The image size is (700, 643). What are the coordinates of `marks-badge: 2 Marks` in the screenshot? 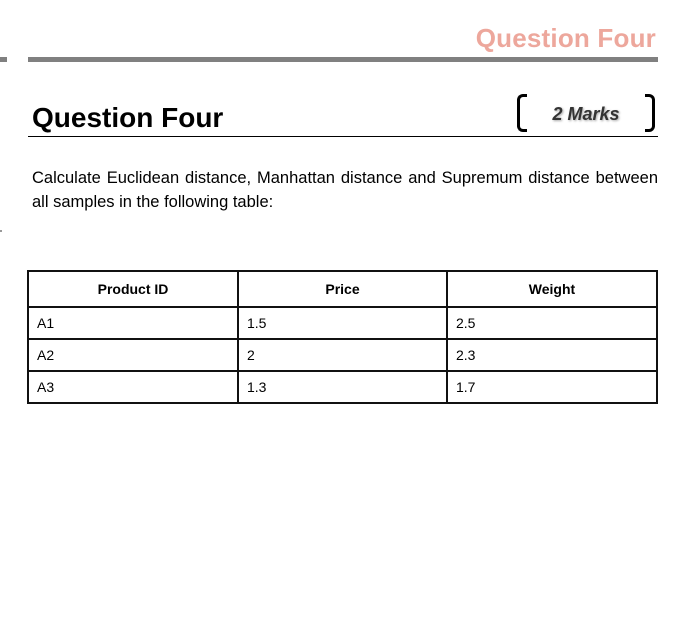 It's located at (586, 114).